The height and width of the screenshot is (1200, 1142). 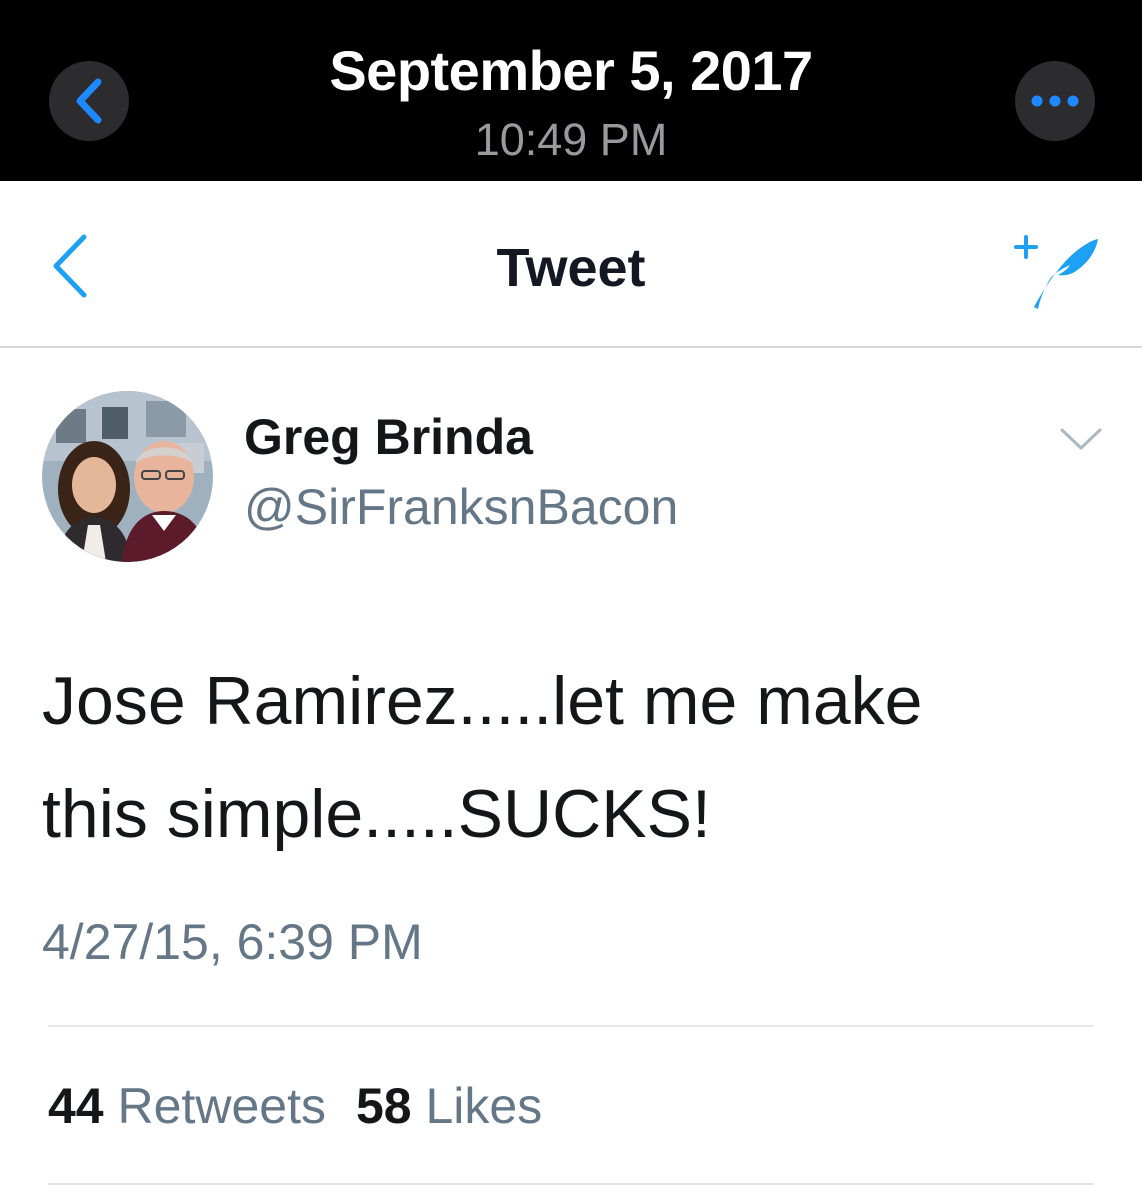 What do you see at coordinates (484, 1106) in the screenshot?
I see `likes-label: Likes` at bounding box center [484, 1106].